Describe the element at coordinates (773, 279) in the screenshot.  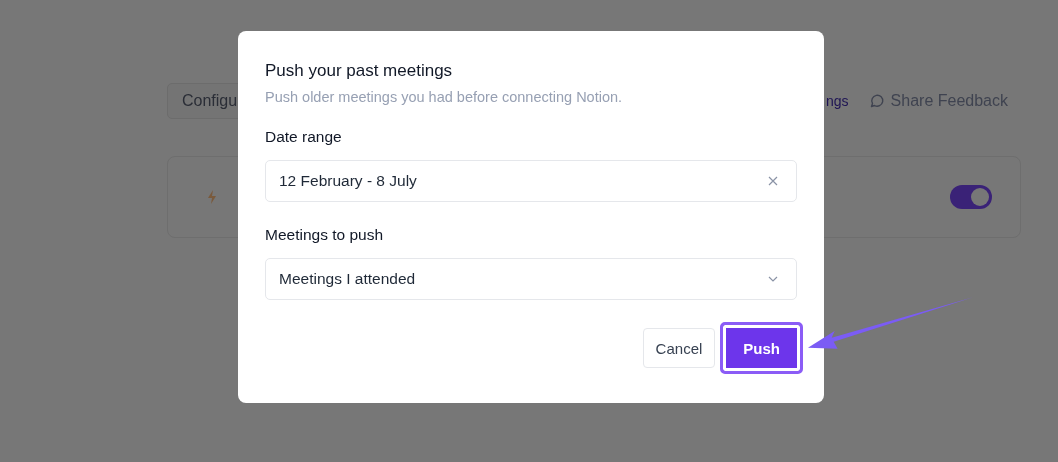
I see `chevron-down-icon` at that location.